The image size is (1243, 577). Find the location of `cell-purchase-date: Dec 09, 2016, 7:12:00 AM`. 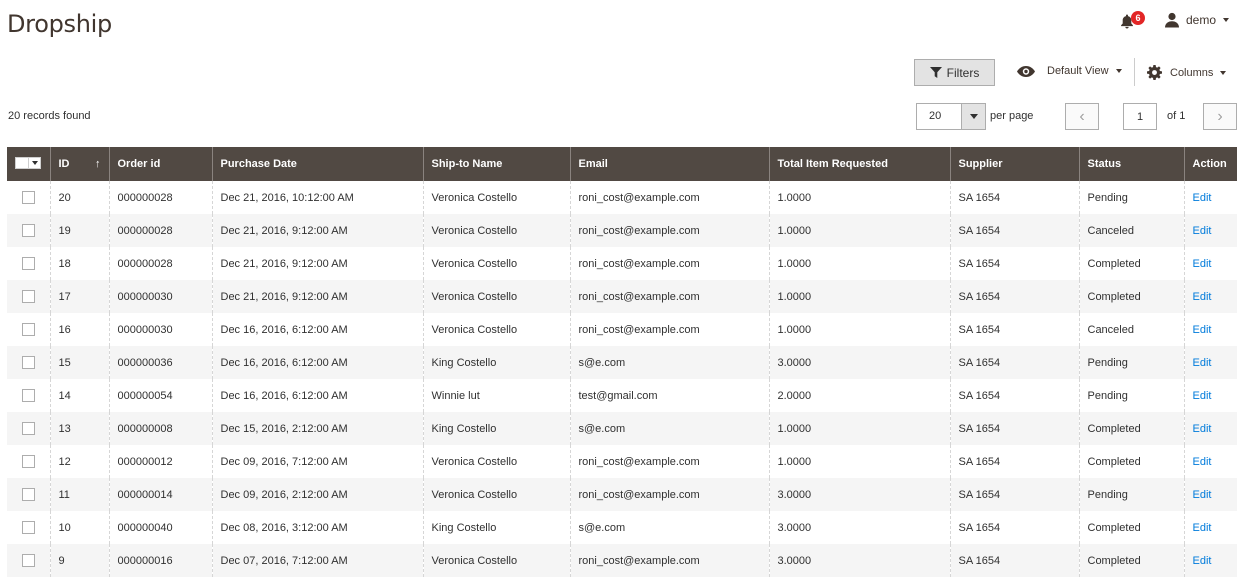

cell-purchase-date: Dec 09, 2016, 7:12:00 AM is located at coordinates (317, 461).